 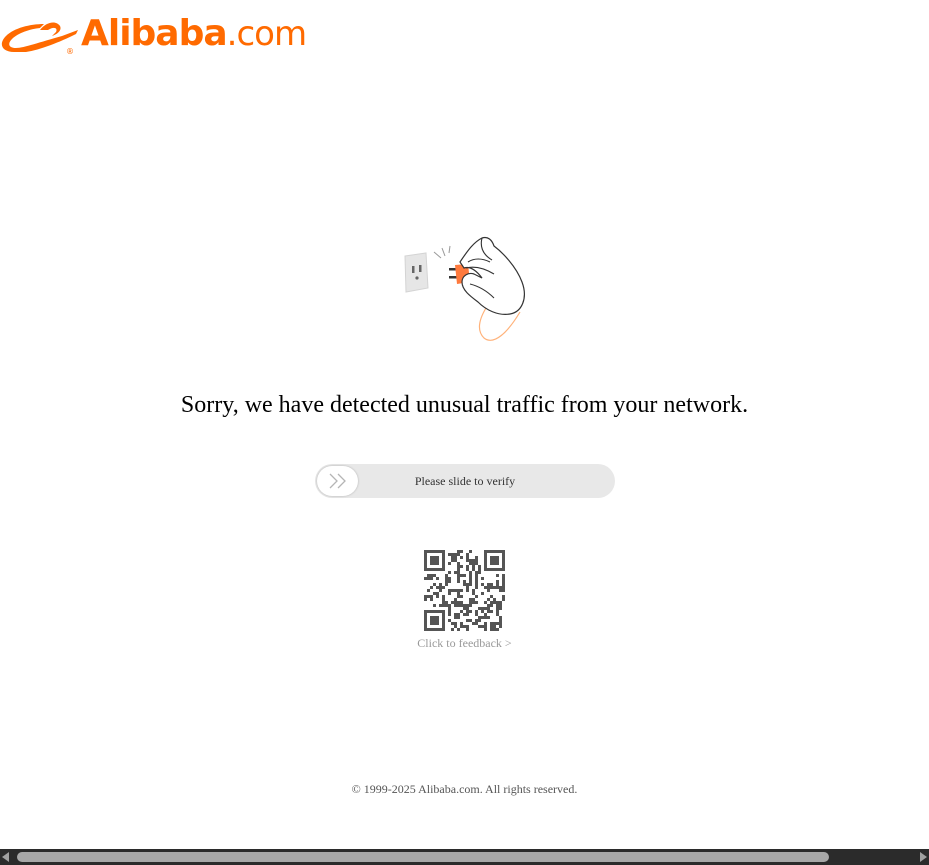 I want to click on double-chevron-right-icon, so click(x=337, y=481).